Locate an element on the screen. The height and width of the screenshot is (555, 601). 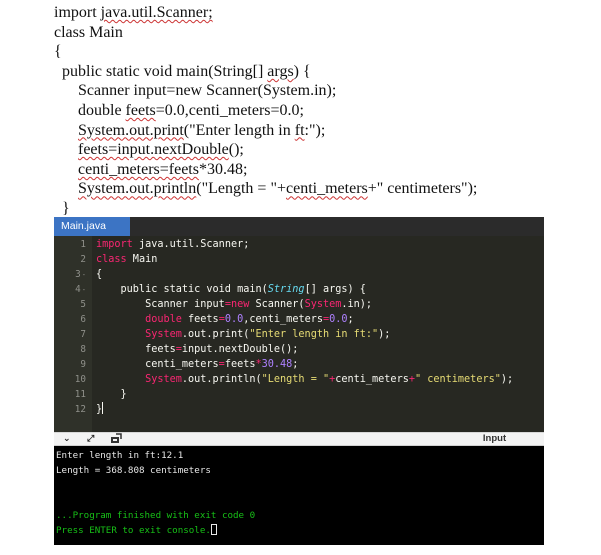
doc-line-11: } is located at coordinates (62, 208).